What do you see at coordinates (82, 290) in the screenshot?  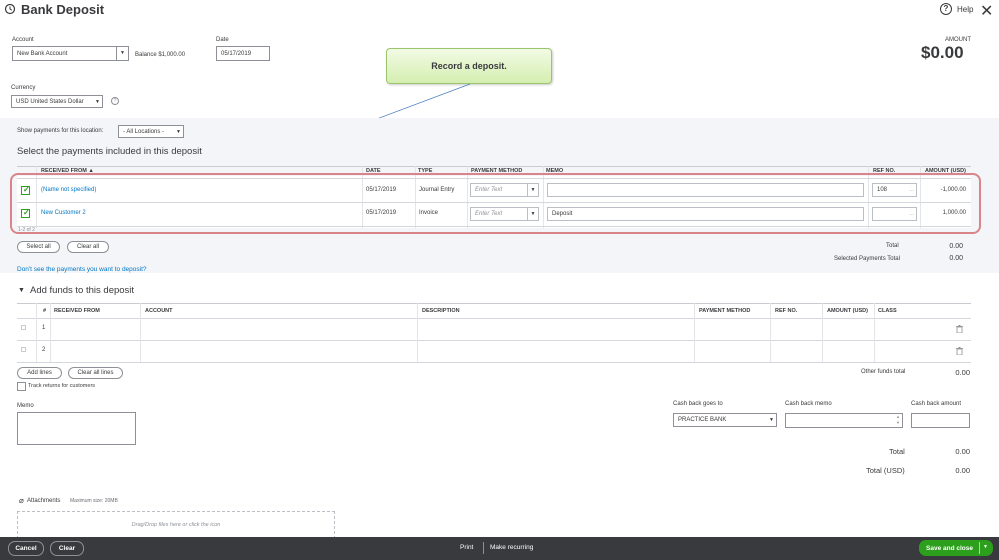 I see `funds-section-title: Add funds to this deposit` at bounding box center [82, 290].